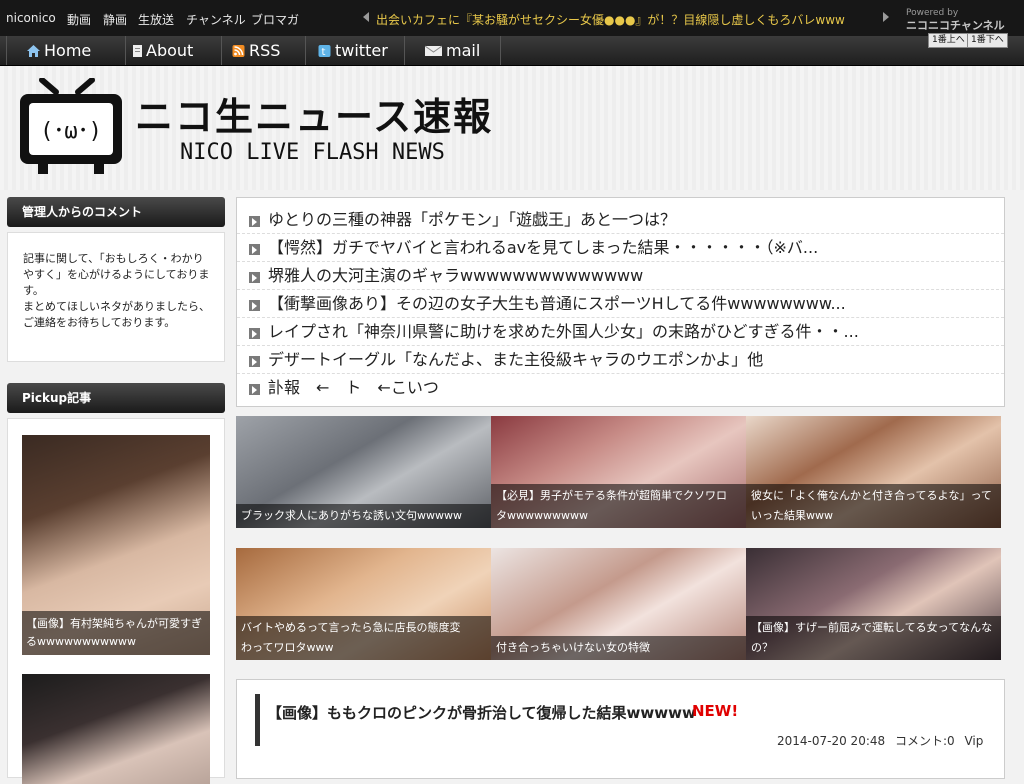 The image size is (1024, 784). I want to click on comment-line: 記事に関して、「おもしろく・わかり, so click(113, 258).